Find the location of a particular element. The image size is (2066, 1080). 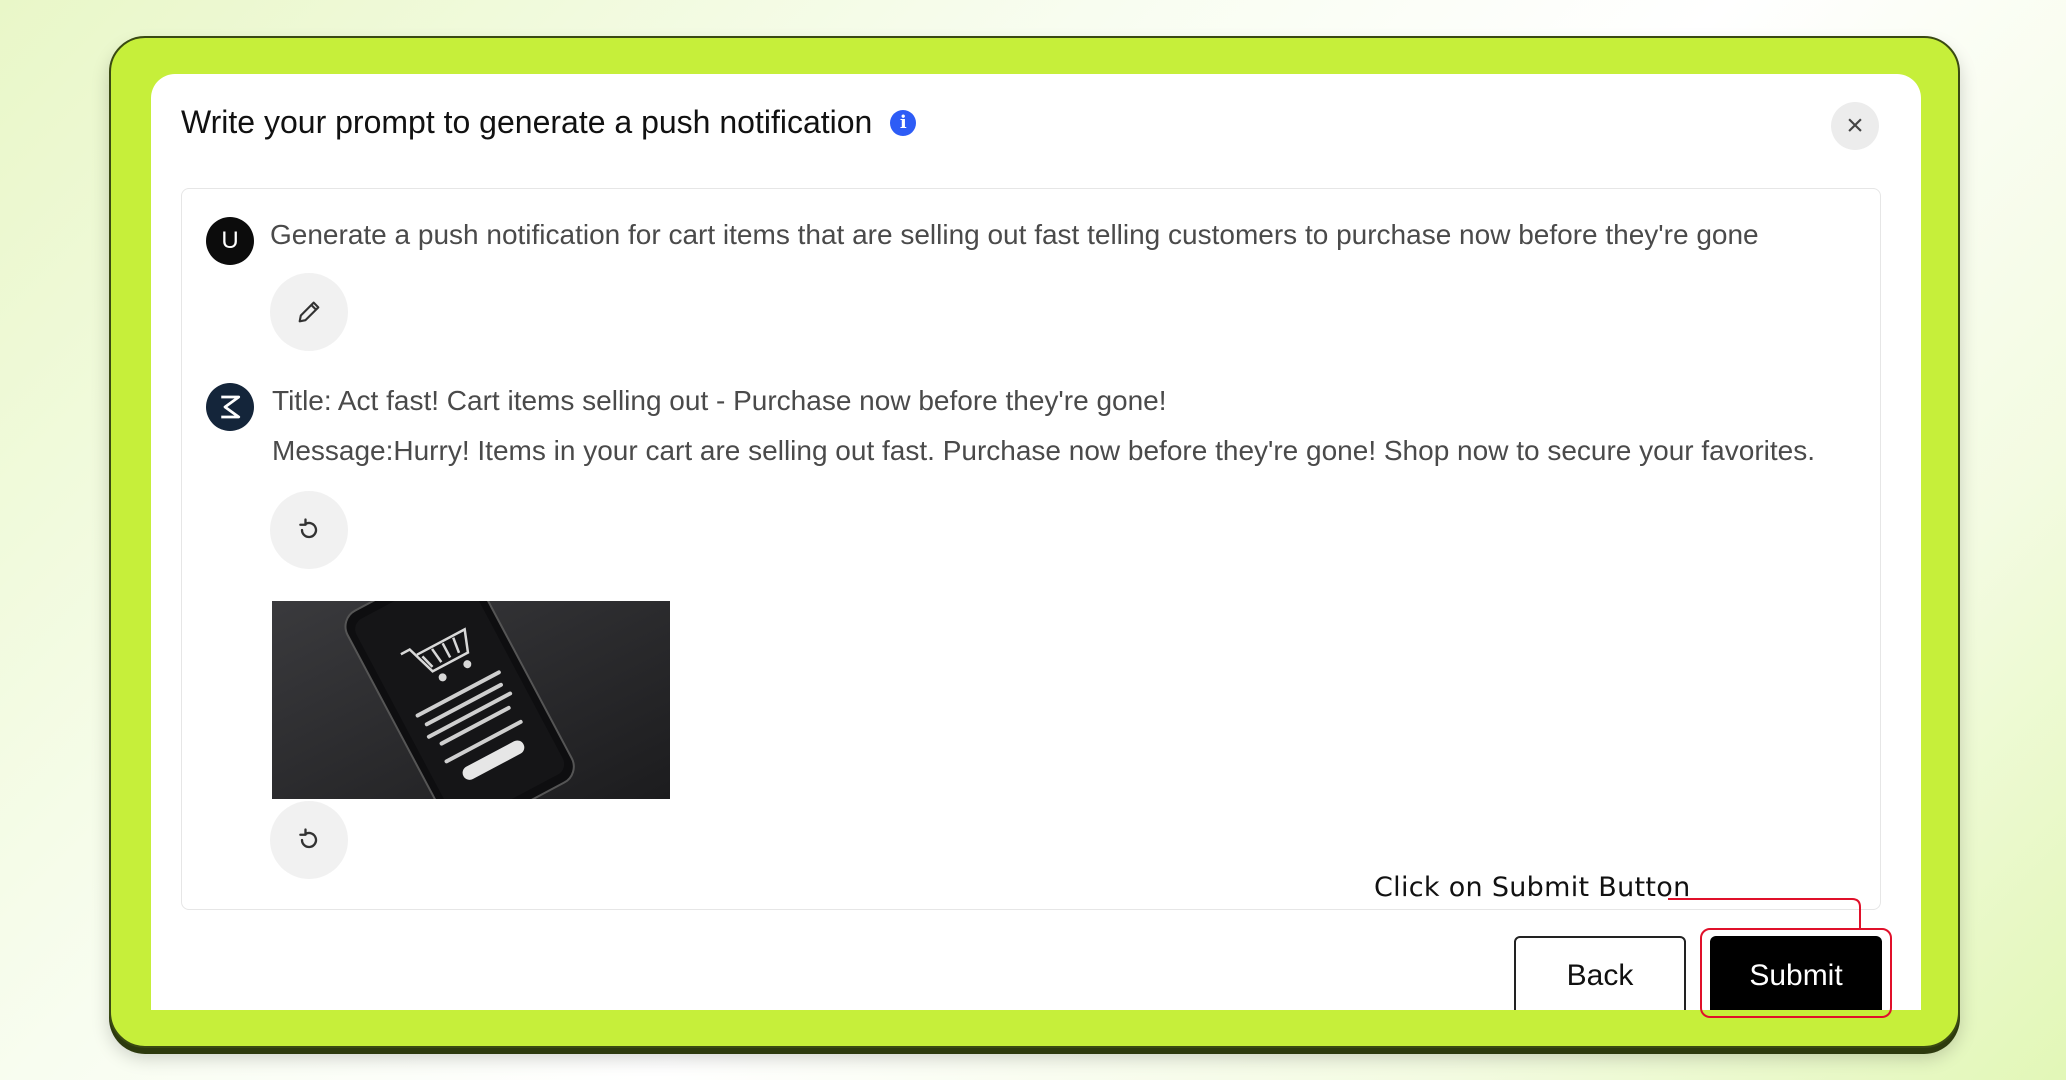

callout-connector is located at coordinates (1764, 913).